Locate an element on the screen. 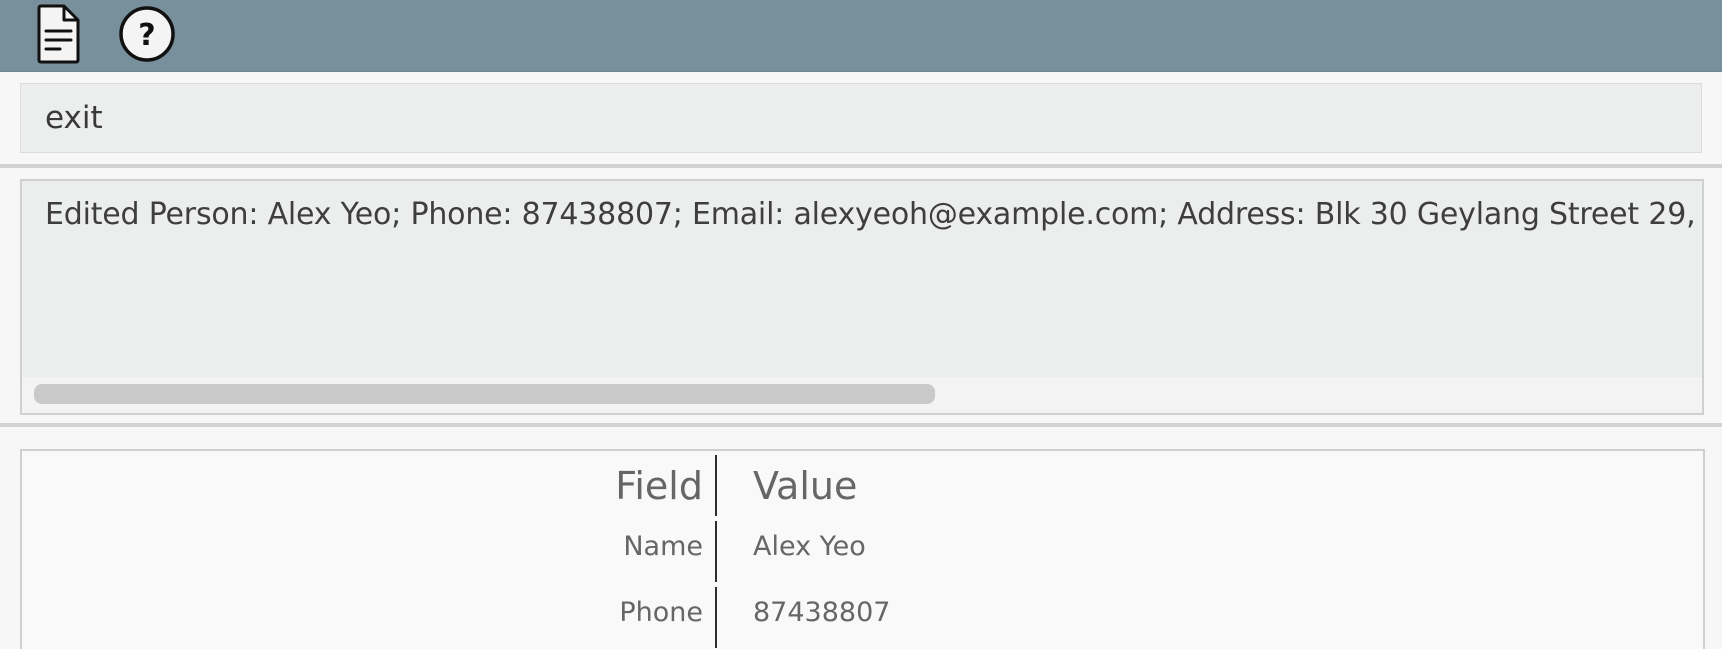  field-column-header: Field is located at coordinates (659, 486).